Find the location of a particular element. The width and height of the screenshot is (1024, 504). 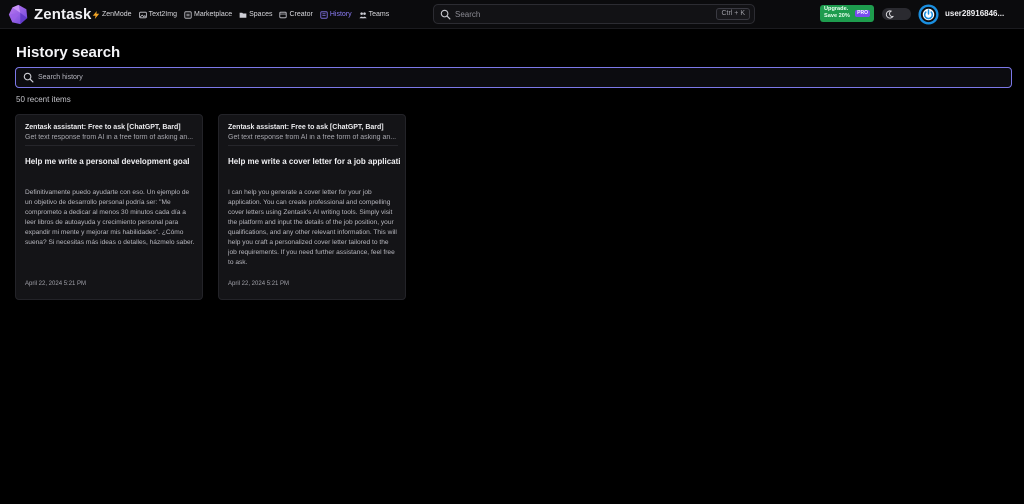

user-avatar is located at coordinates (928, 14).